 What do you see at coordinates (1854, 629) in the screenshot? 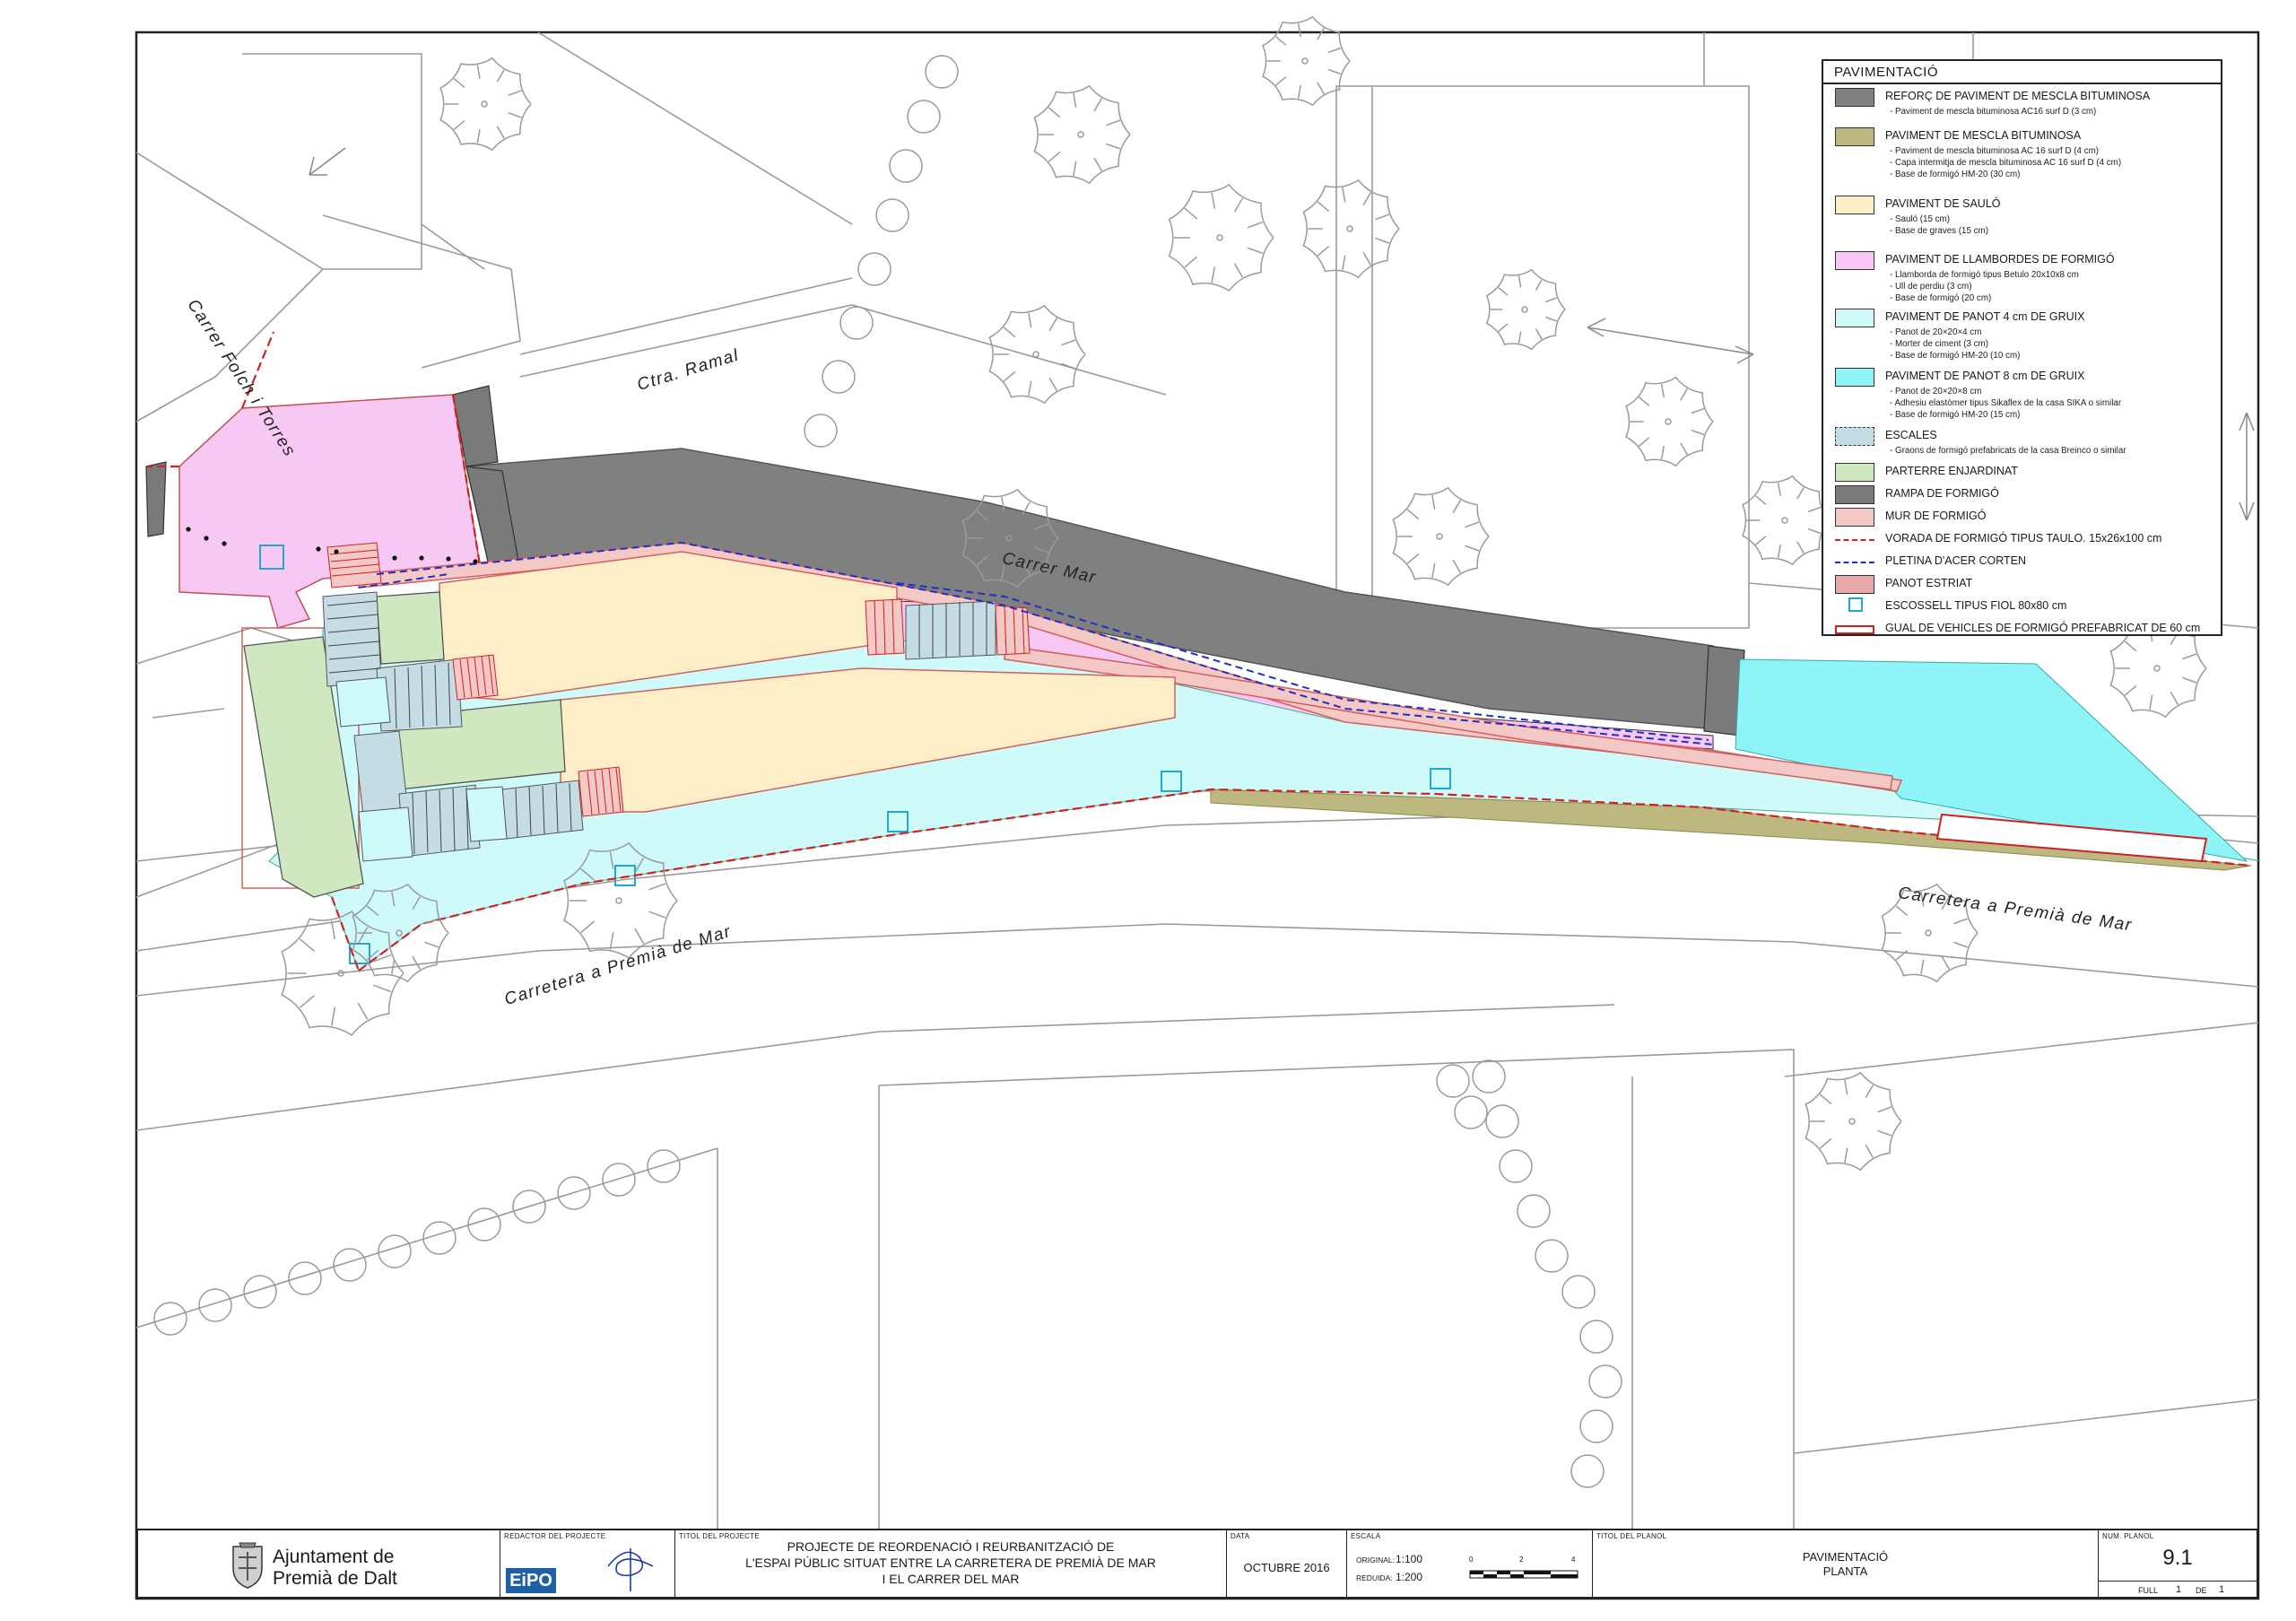
I see `legend-crossing-swatch` at bounding box center [1854, 629].